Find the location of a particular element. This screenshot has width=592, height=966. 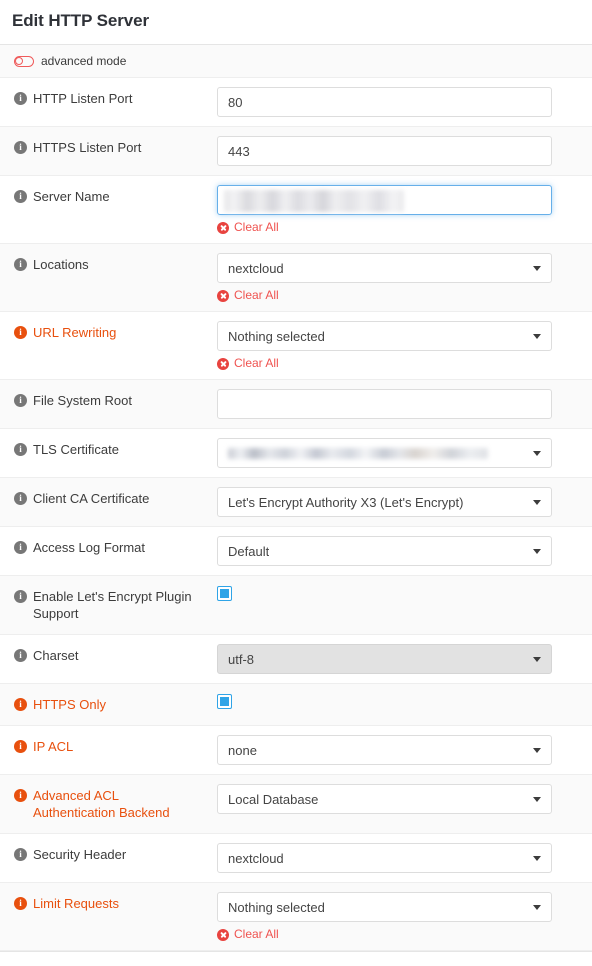

field-label-url-rewriting: URL Rewriting is located at coordinates (75, 332).